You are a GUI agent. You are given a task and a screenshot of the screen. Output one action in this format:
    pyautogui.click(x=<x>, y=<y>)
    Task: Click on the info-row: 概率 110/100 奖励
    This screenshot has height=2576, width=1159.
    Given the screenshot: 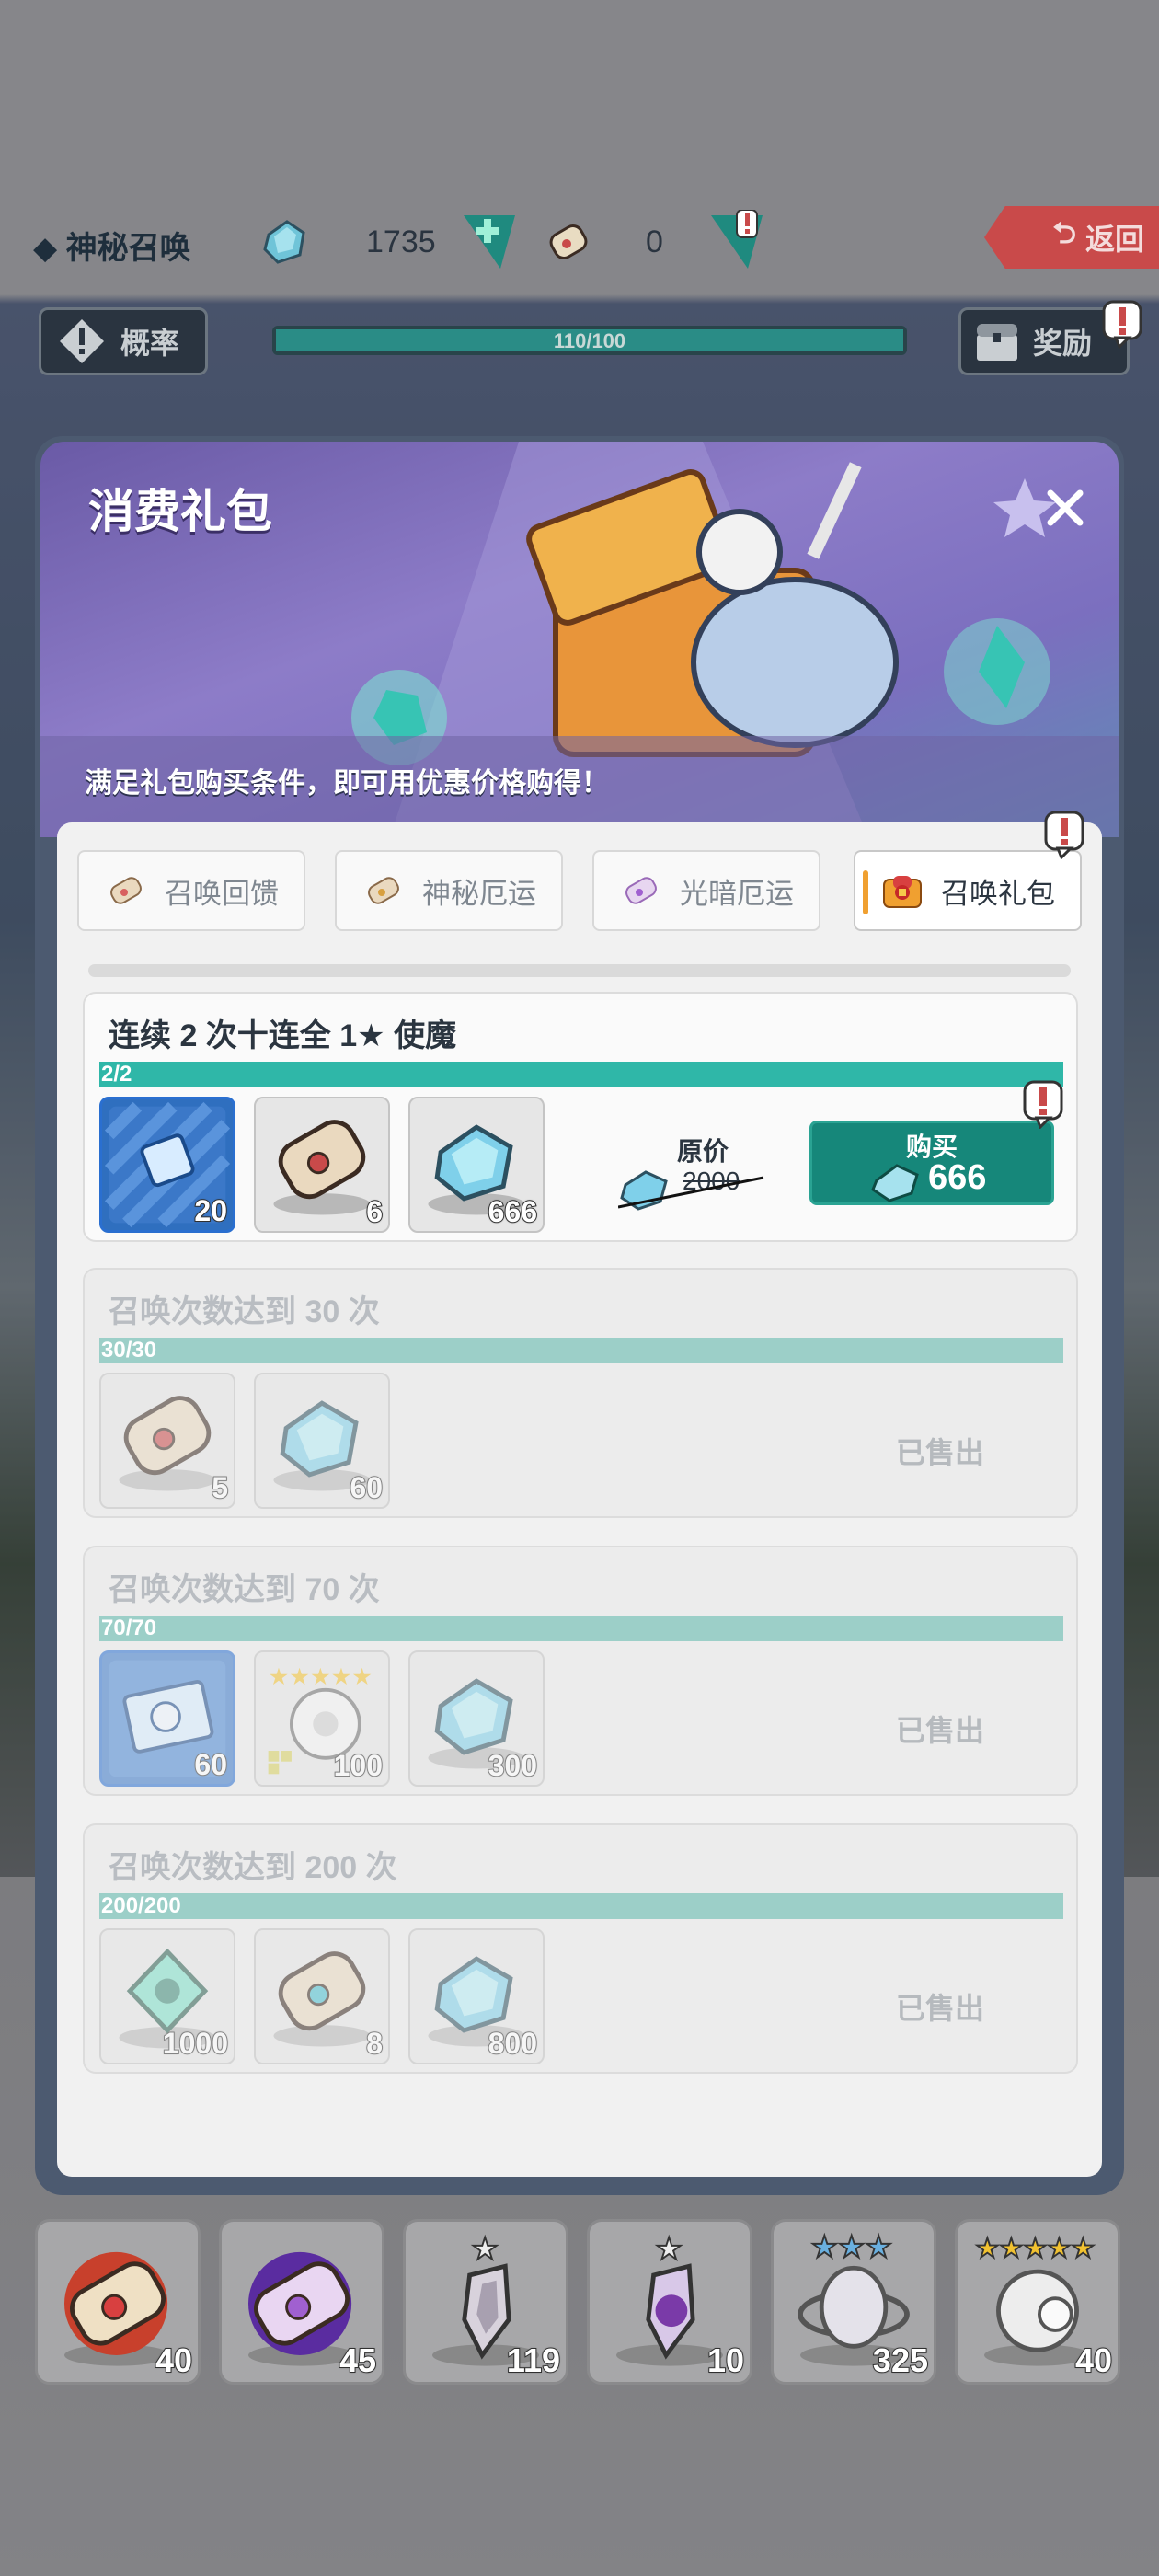 What is the action you would take?
    pyautogui.click(x=579, y=339)
    